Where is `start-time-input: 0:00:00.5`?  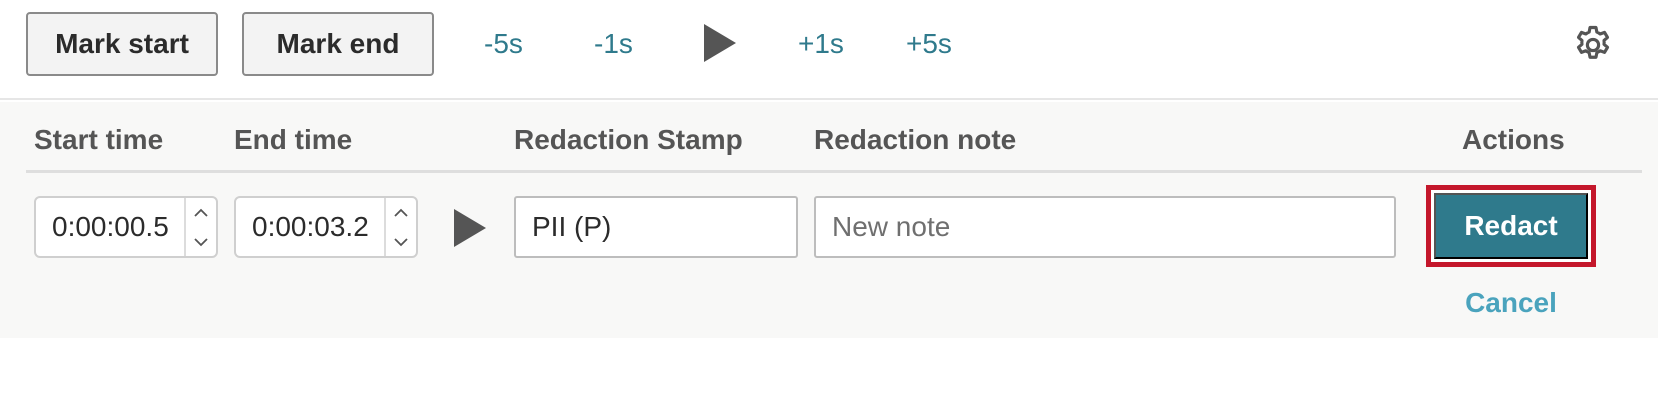 start-time-input: 0:00:00.5 is located at coordinates (110, 227).